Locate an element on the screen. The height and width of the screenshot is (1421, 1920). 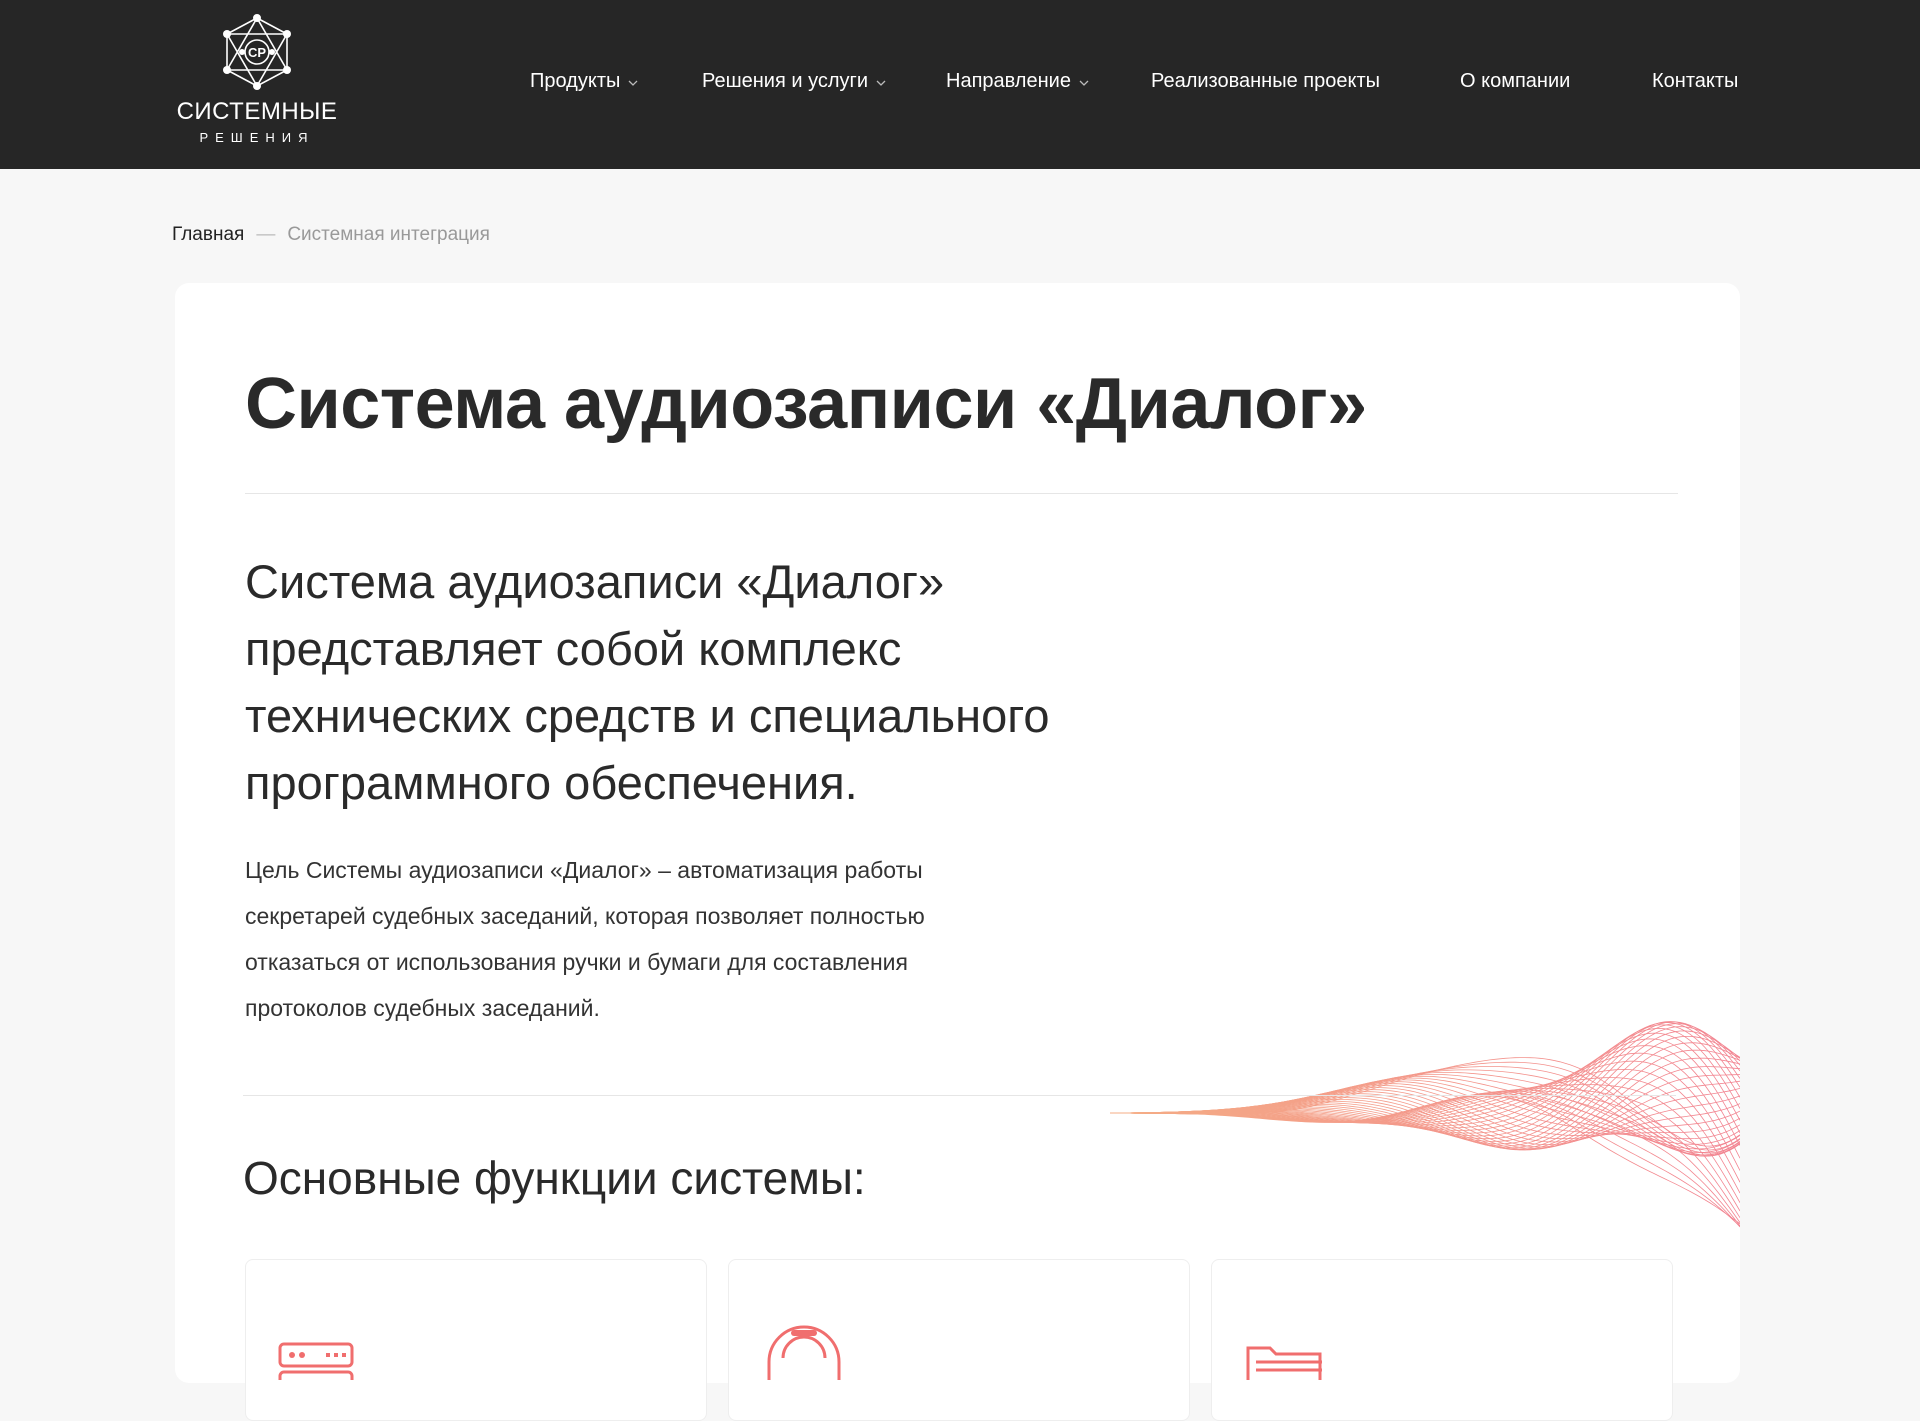
breadcrumb-home-link: Главная is located at coordinates (208, 235).